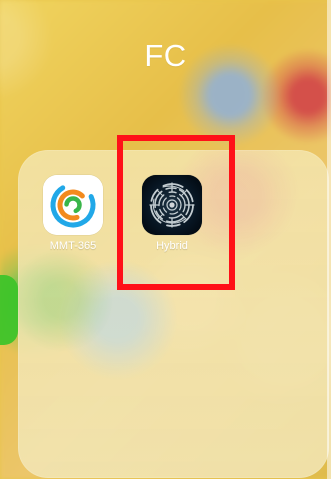  What do you see at coordinates (73, 246) in the screenshot?
I see `app-label: MMT-365` at bounding box center [73, 246].